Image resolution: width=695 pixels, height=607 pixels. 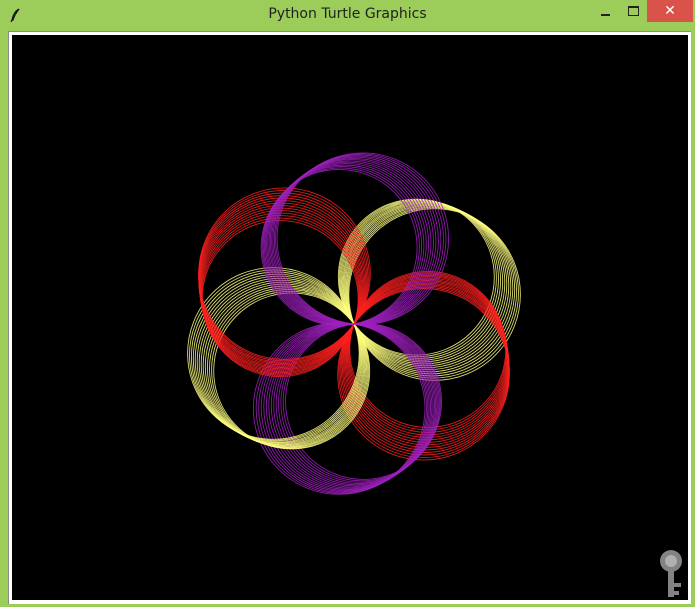 I want to click on minimize-button, so click(x=605, y=11).